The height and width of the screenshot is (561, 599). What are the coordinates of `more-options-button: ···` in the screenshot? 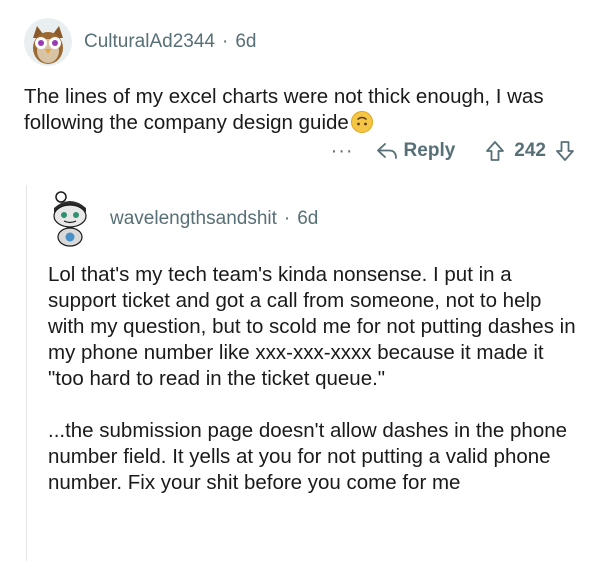 It's located at (342, 151).